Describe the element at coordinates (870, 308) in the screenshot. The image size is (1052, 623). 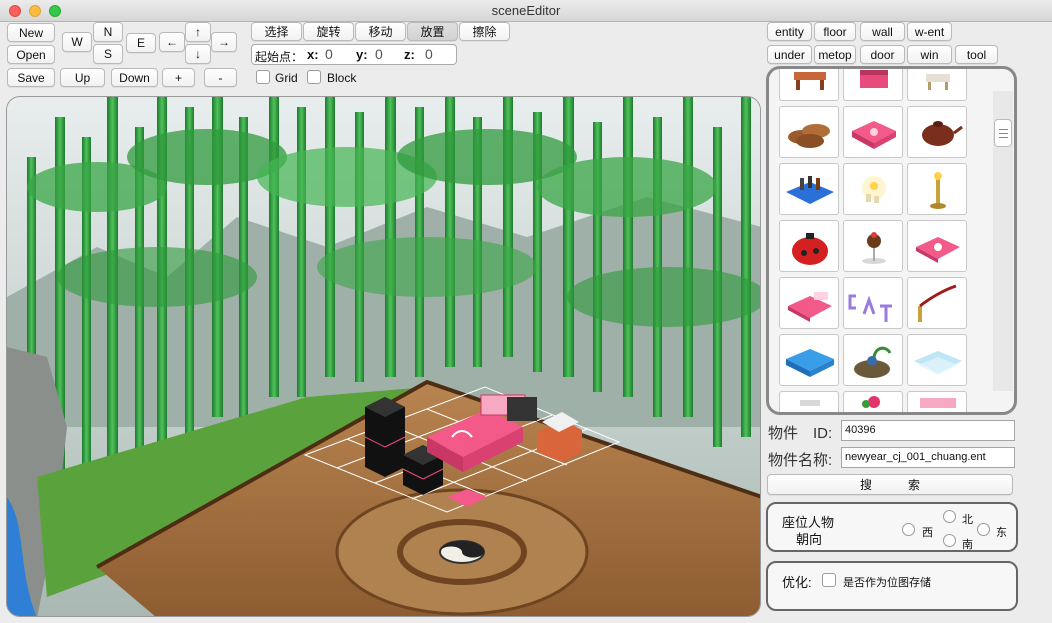
I see `cat-letters-icon` at that location.